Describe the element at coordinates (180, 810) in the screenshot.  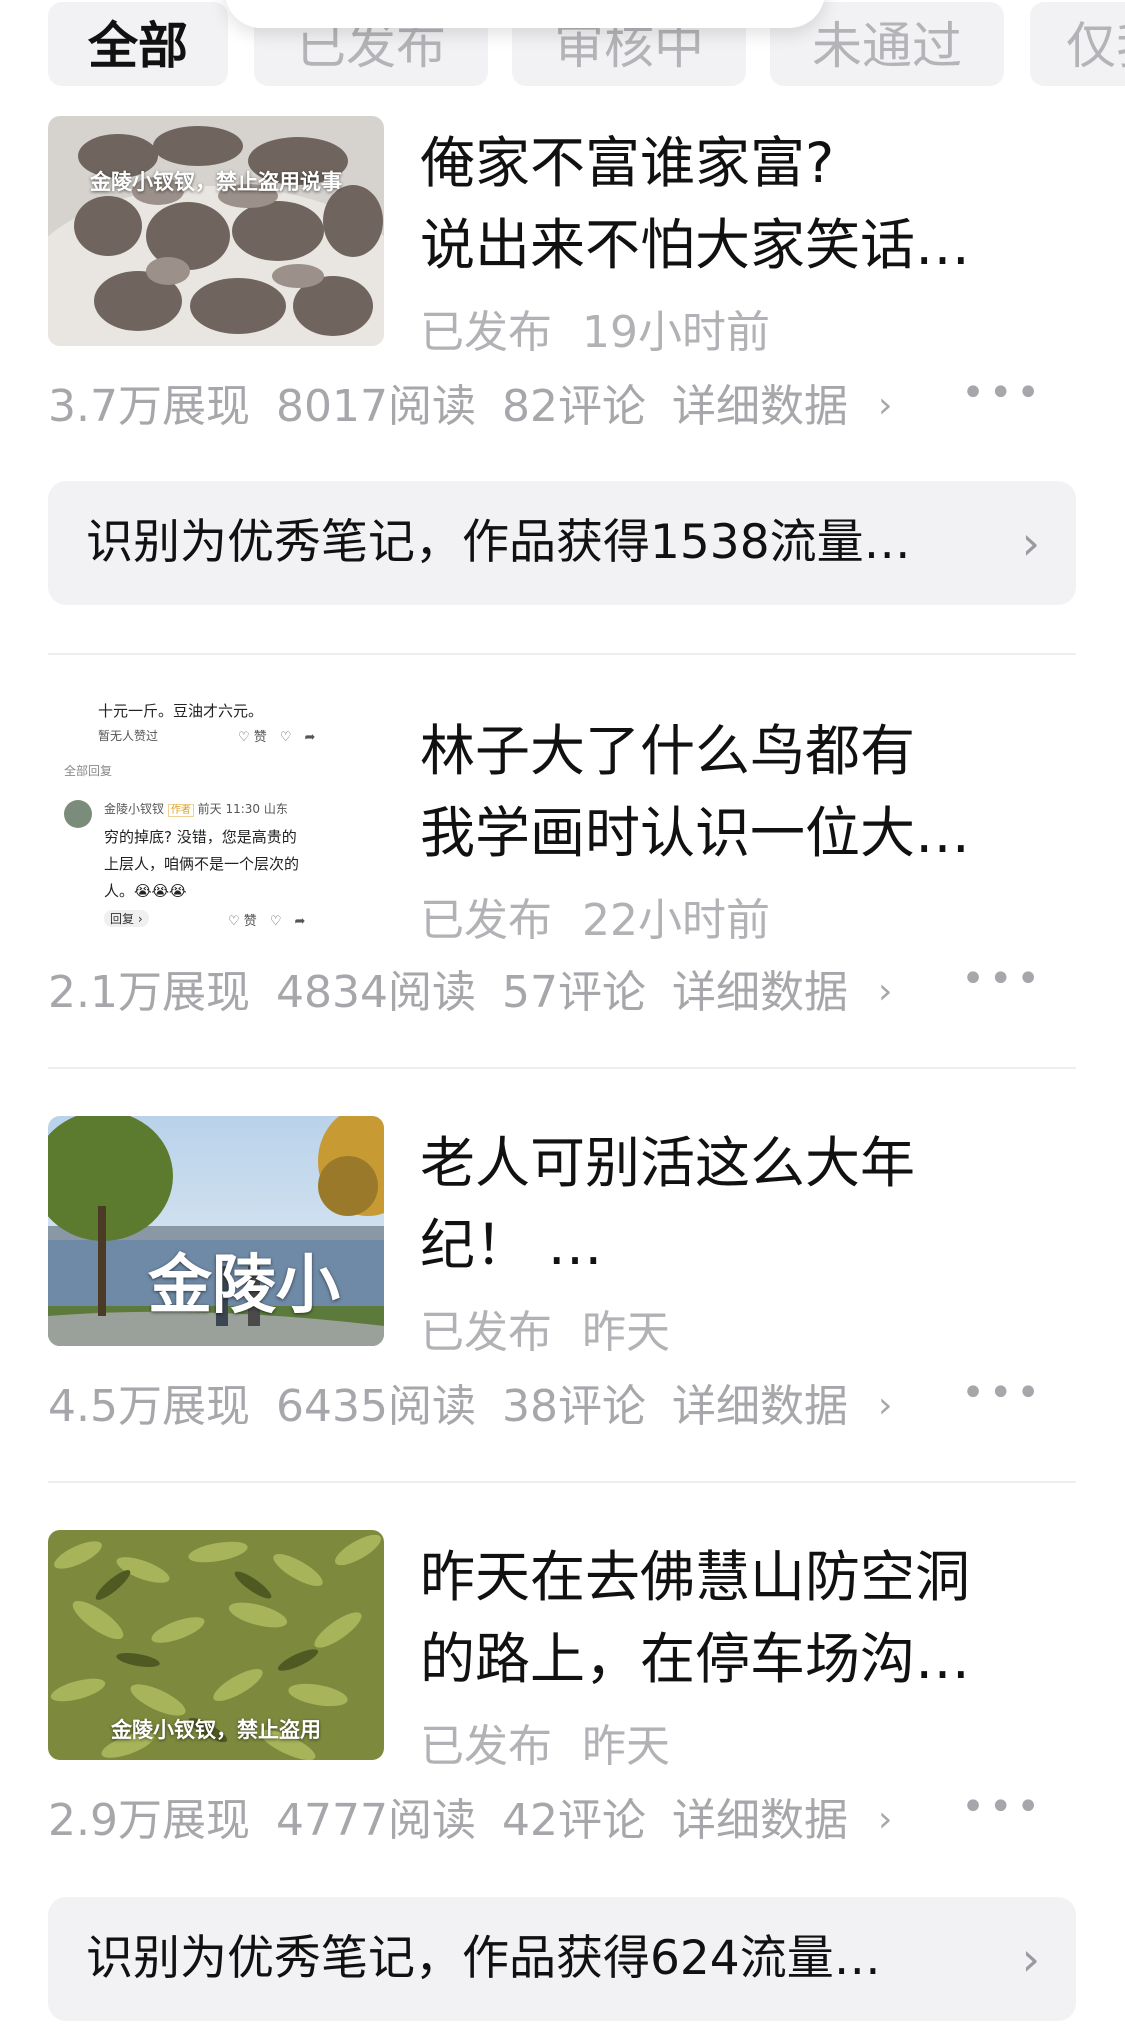
I see `screenshot-text: 作者` at that location.